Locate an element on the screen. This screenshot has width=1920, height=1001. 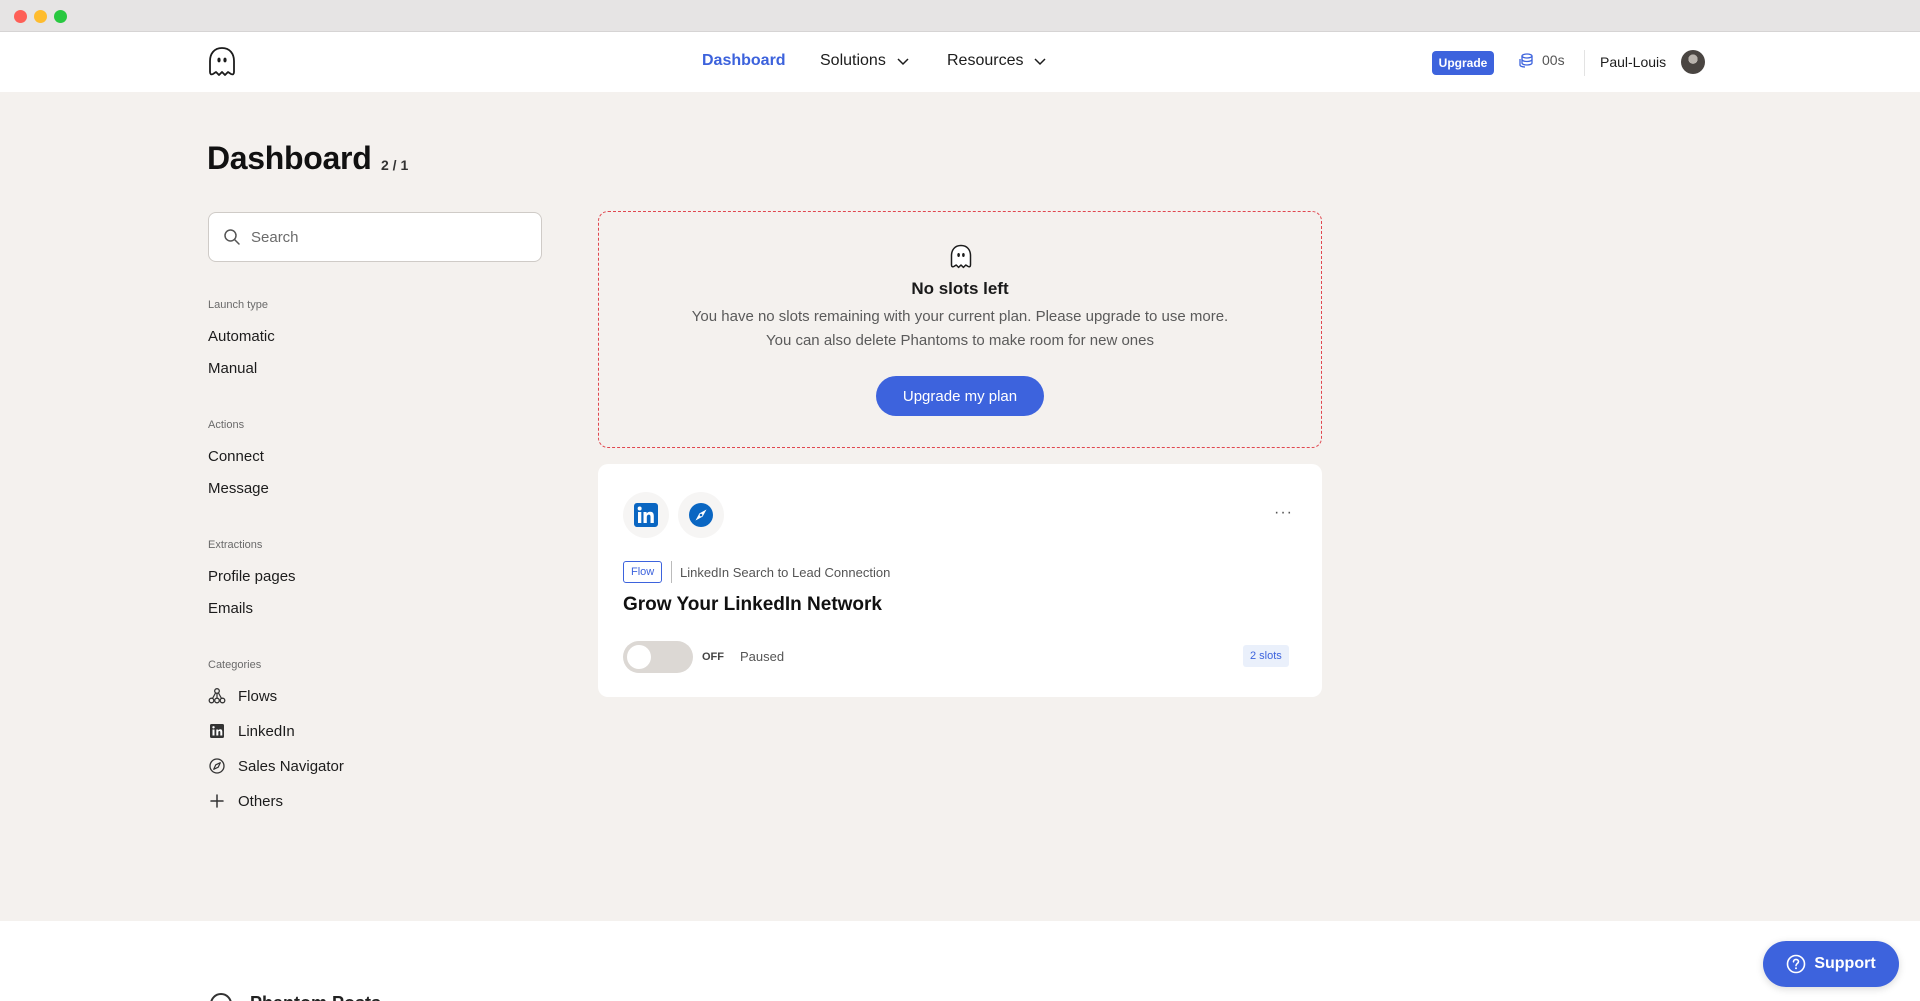
more-options-button: ··· is located at coordinates (1283, 513).